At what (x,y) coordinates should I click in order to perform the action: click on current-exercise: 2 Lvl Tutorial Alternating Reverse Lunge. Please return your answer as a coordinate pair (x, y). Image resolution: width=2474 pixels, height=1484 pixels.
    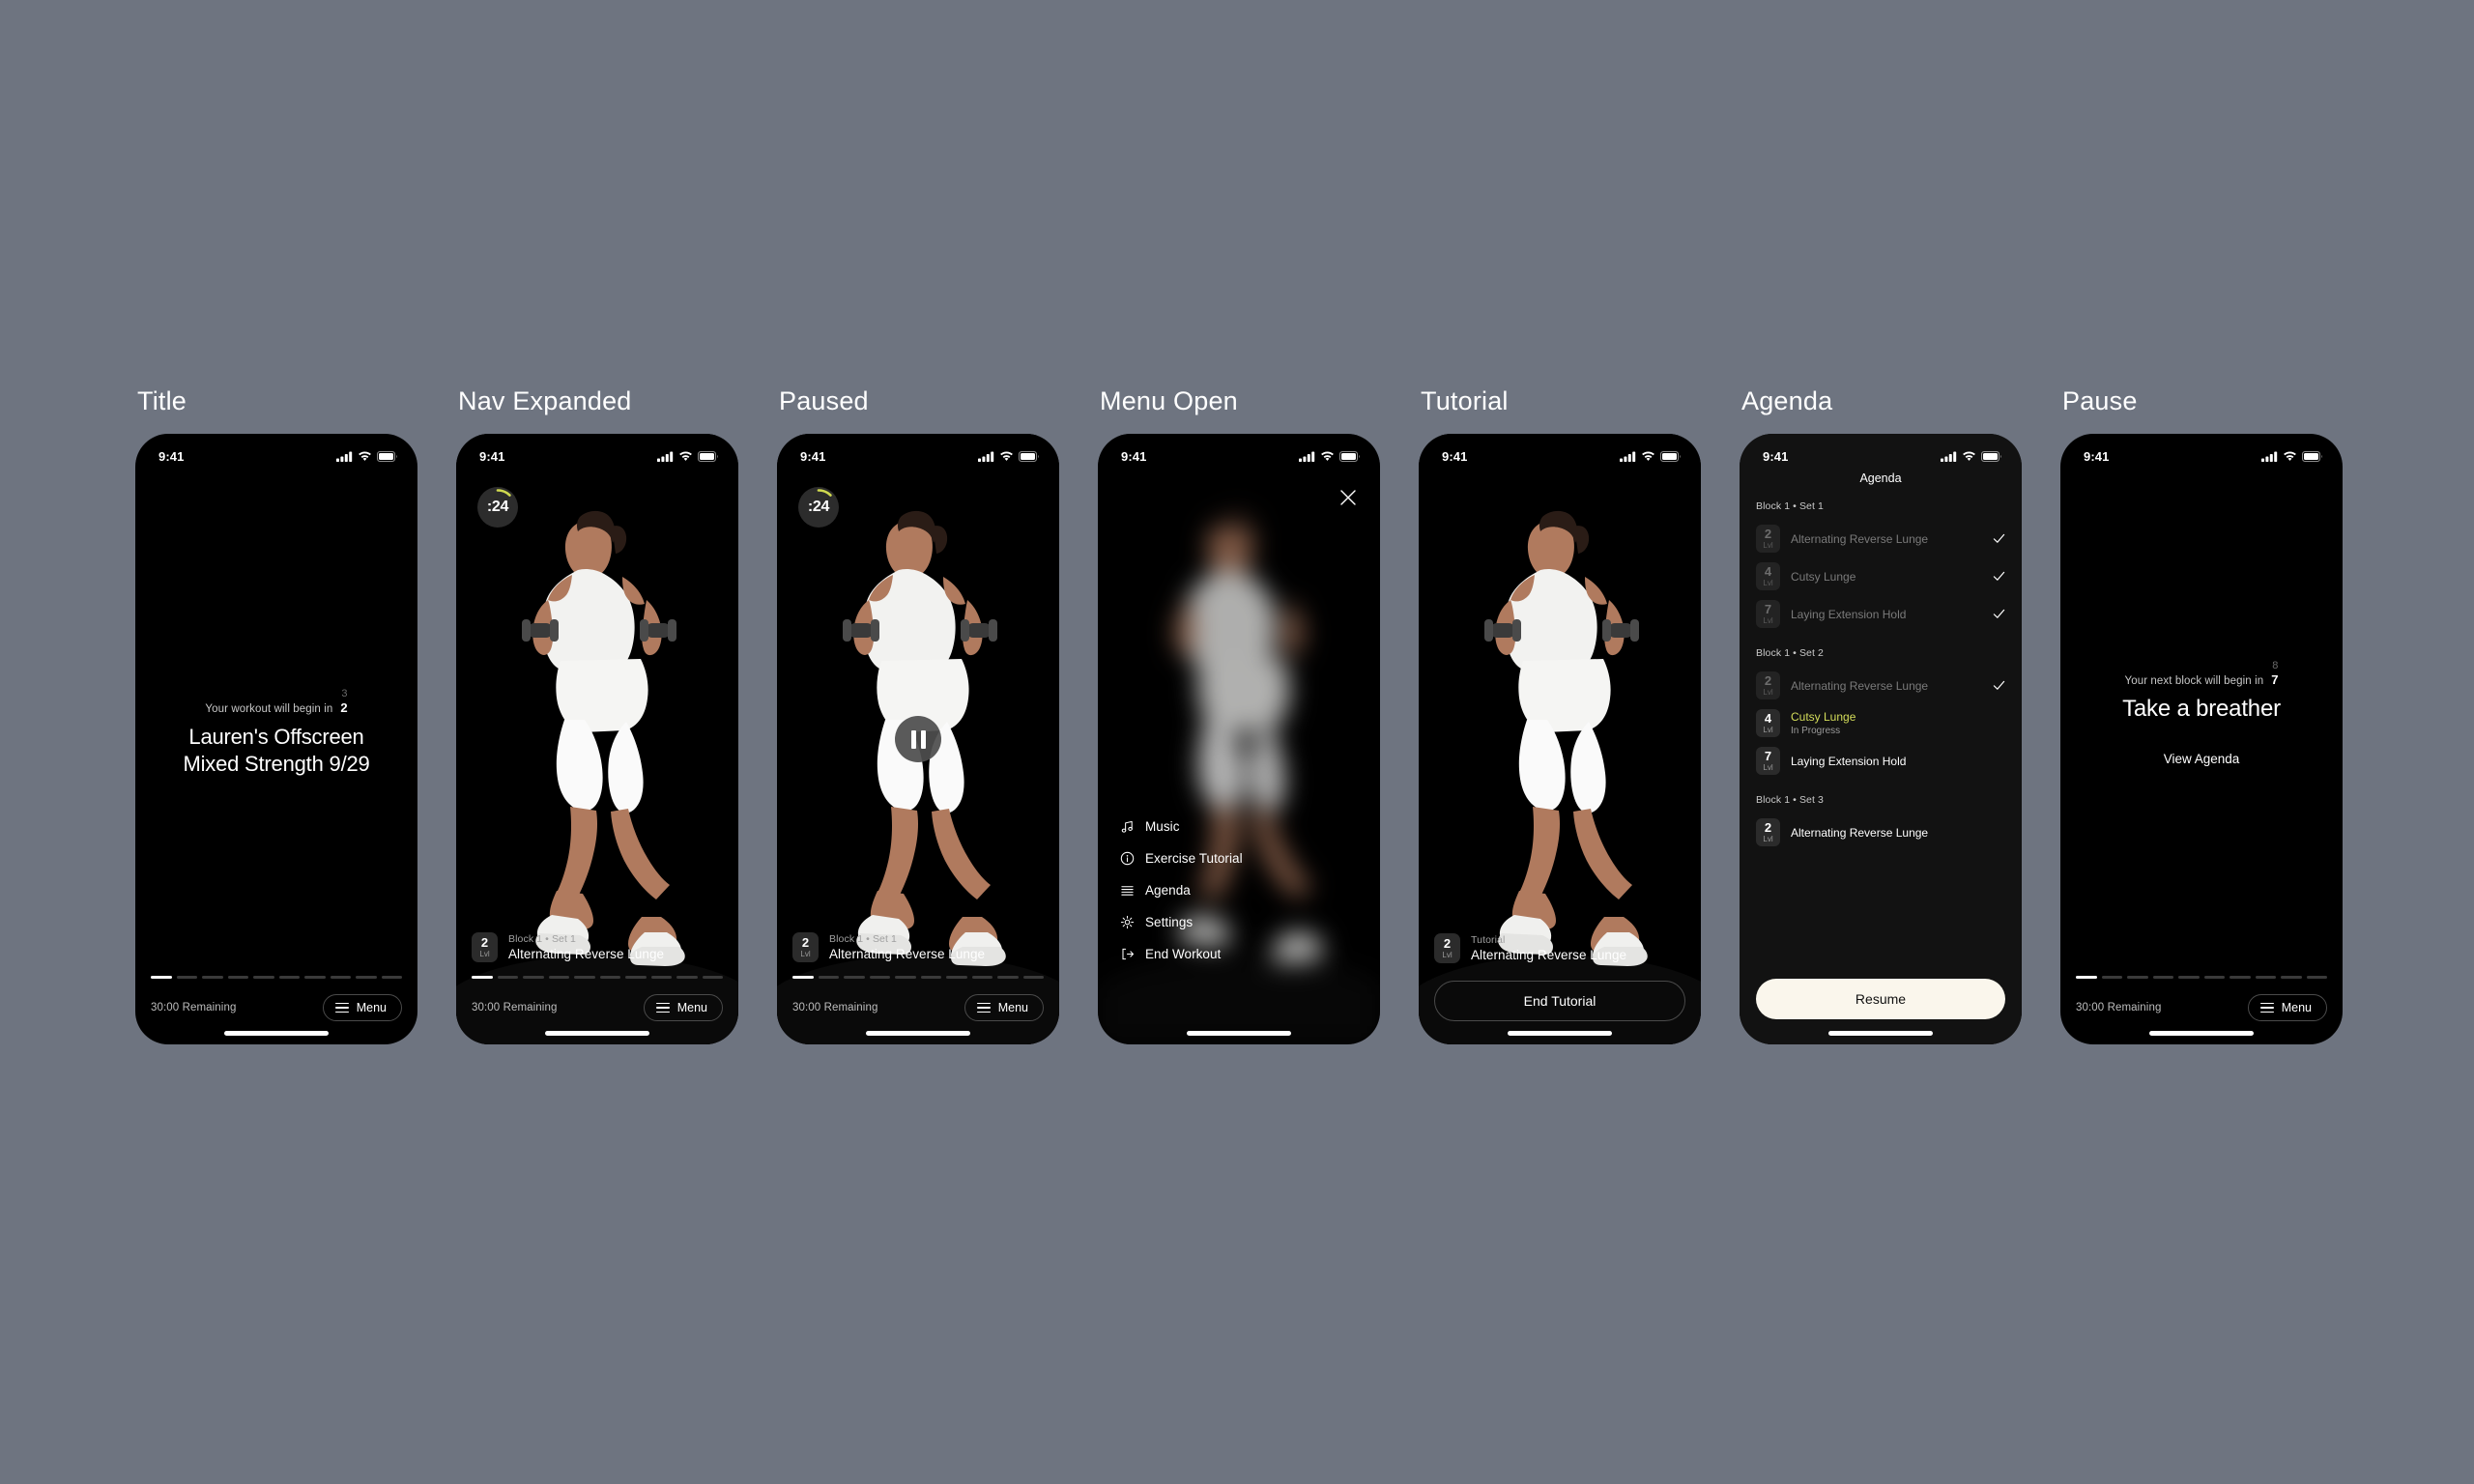
    Looking at the image, I should click on (1559, 955).